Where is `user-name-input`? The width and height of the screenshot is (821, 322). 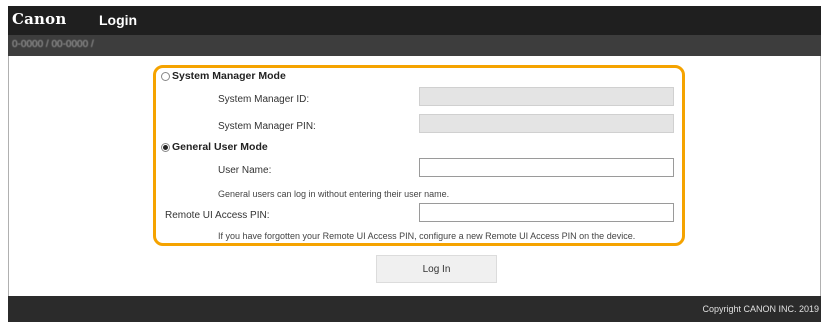 user-name-input is located at coordinates (546, 167).